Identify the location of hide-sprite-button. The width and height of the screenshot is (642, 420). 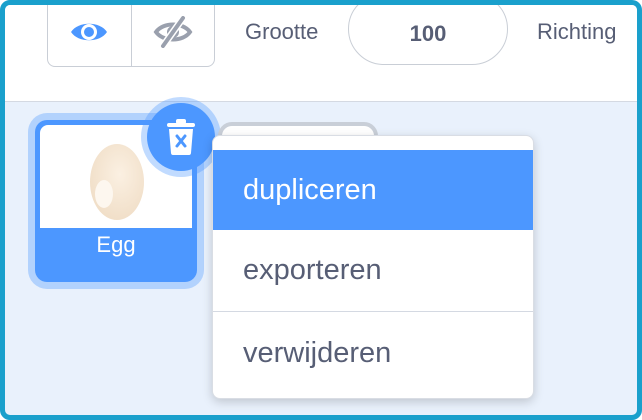
(172, 35).